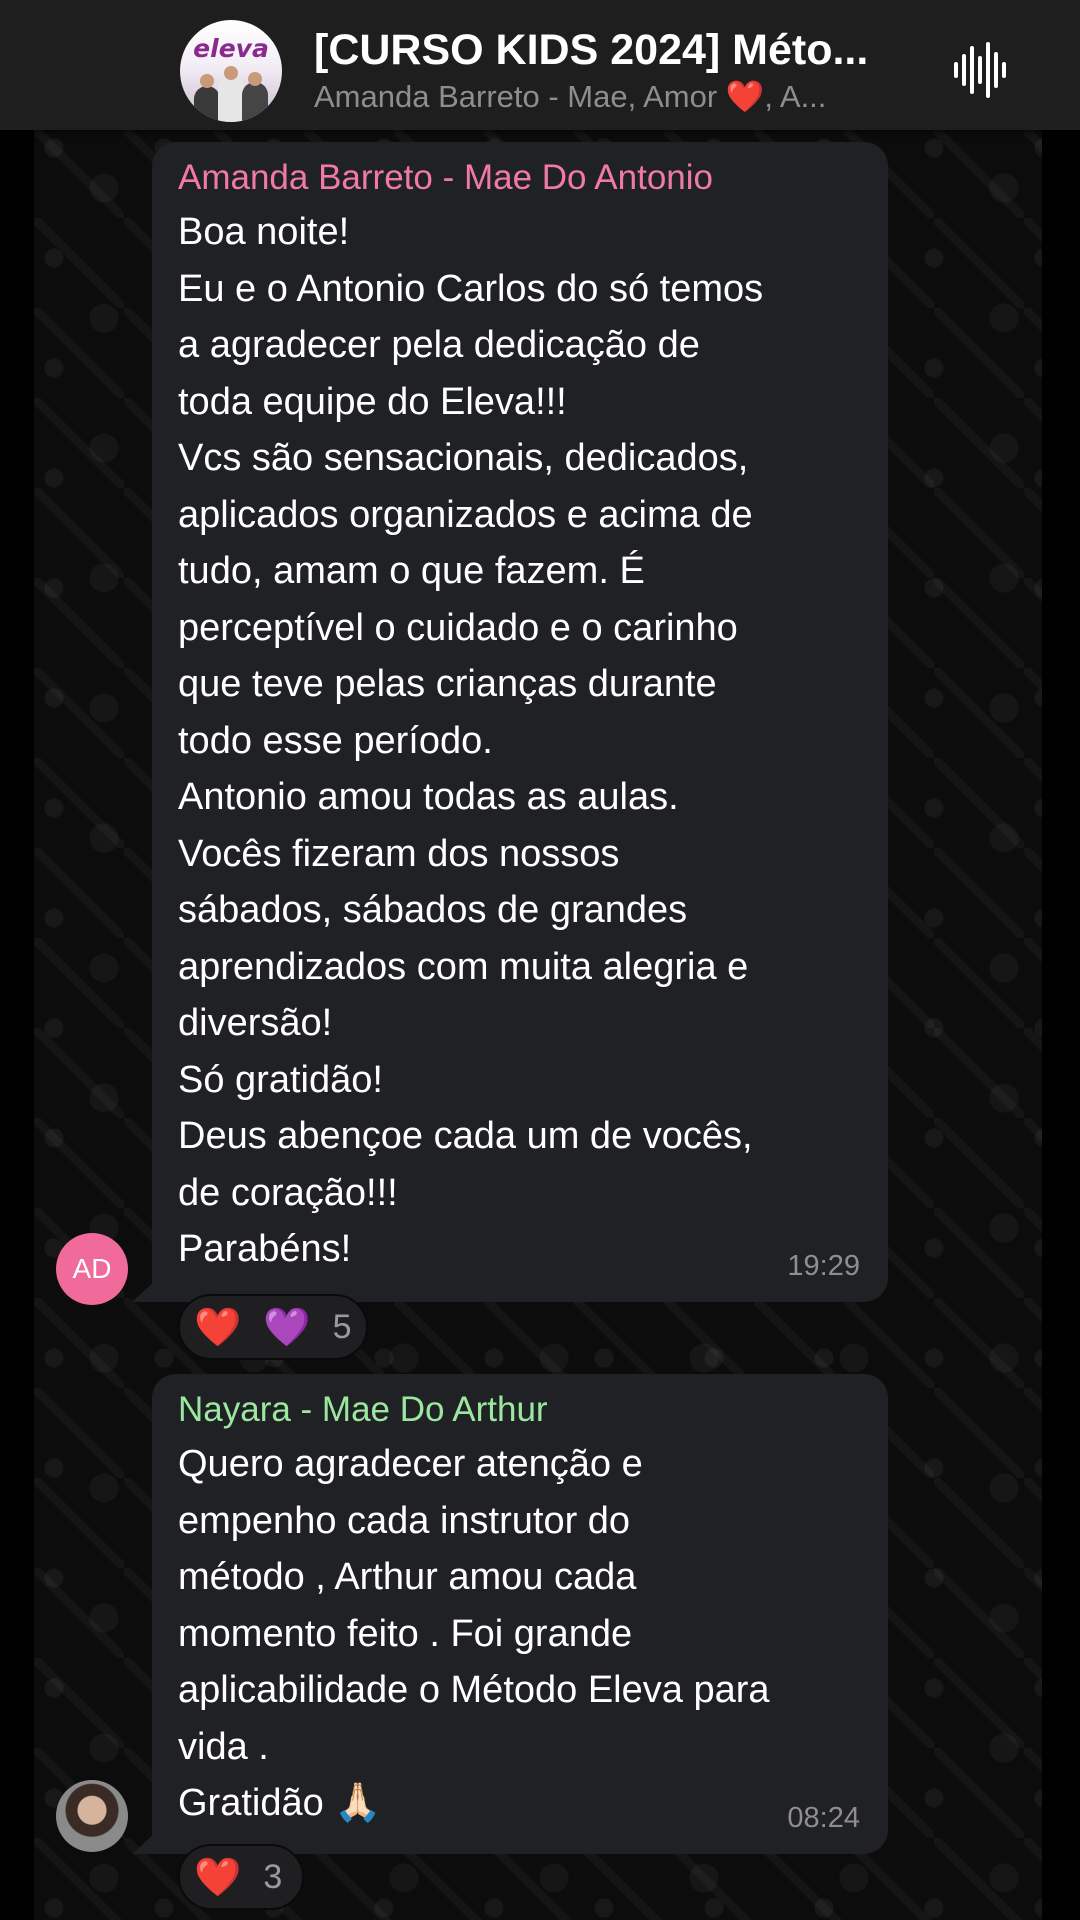  What do you see at coordinates (342, 1326) in the screenshot?
I see `reaction-count: 5` at bounding box center [342, 1326].